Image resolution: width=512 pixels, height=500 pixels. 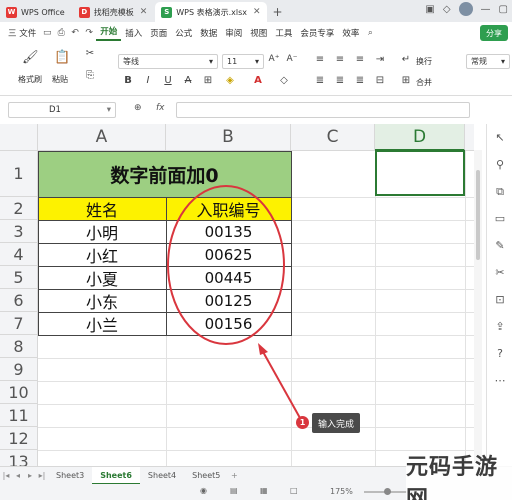 I want to click on style-icon: ⚲, so click(x=499, y=164).